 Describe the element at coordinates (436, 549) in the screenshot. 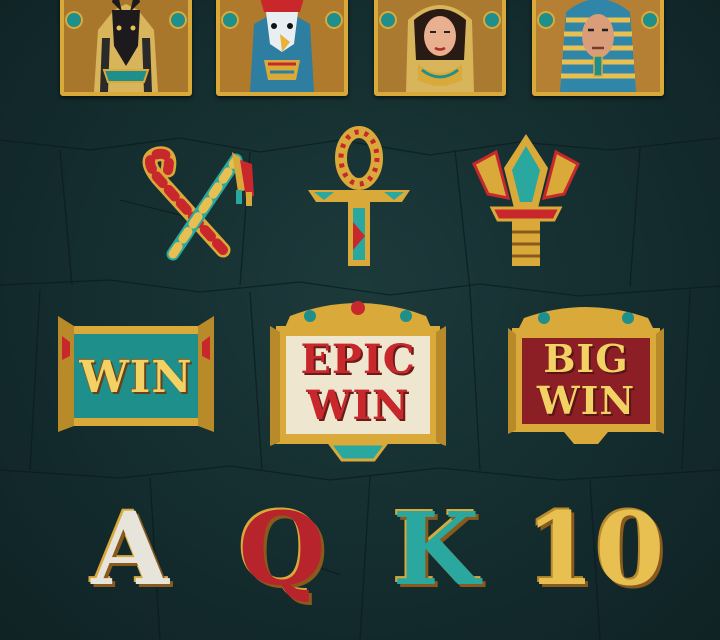

I see `card-letter-k: K` at that location.